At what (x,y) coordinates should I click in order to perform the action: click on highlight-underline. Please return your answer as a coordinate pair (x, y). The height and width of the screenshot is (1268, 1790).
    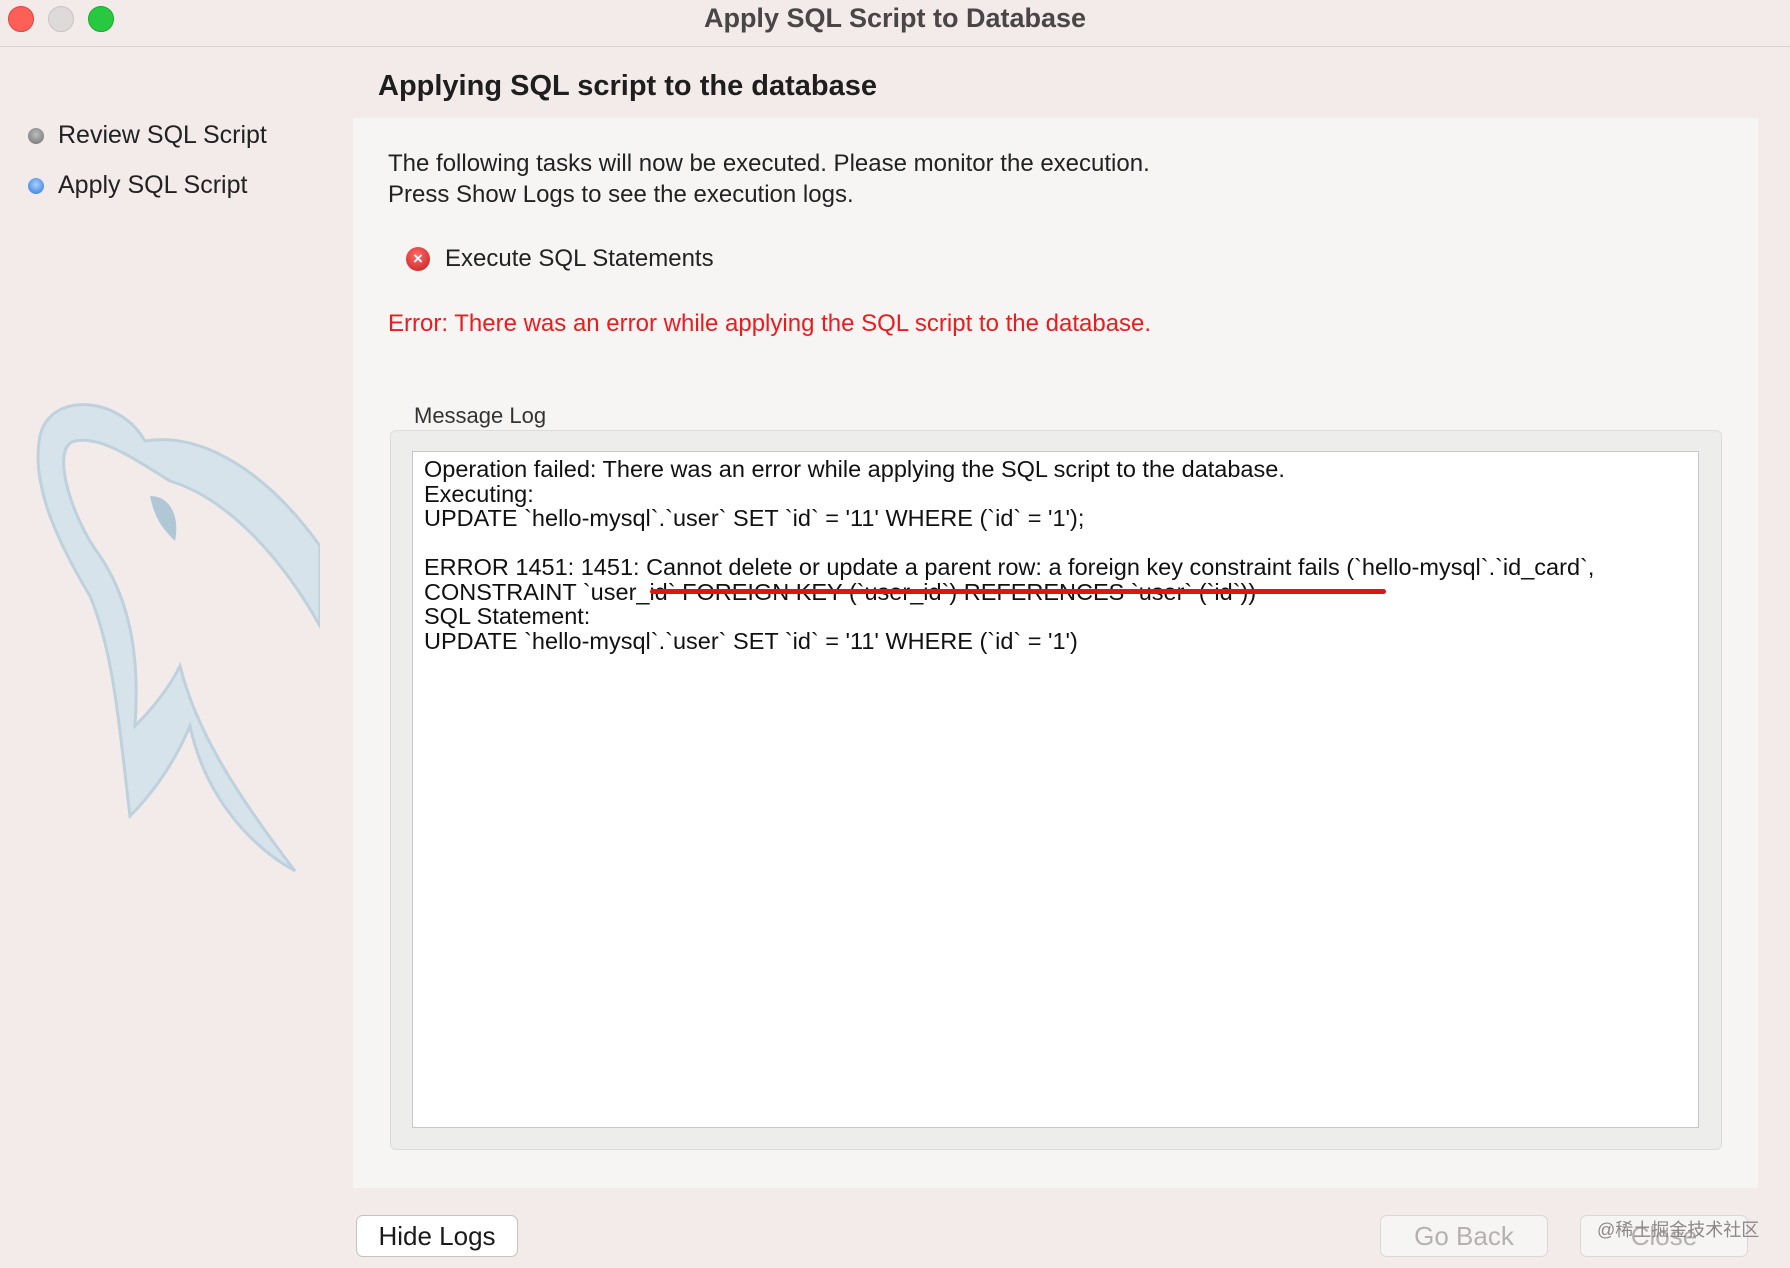
    Looking at the image, I should click on (1018, 591).